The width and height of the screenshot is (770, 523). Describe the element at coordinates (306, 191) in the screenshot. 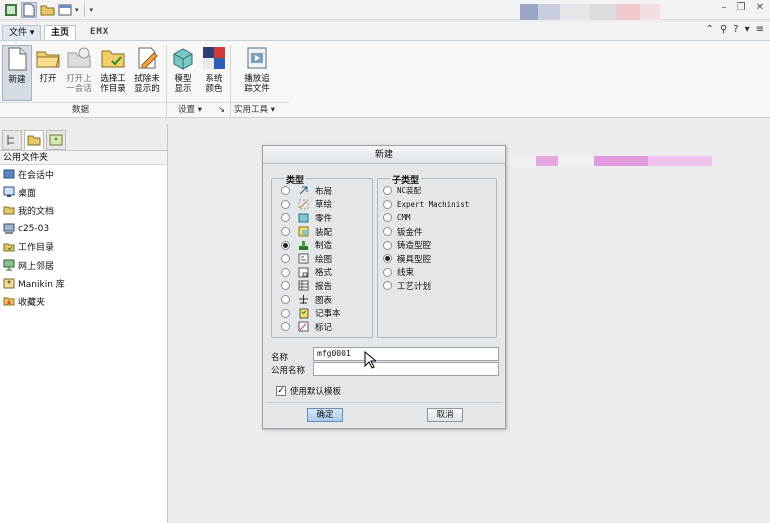

I see `type-option: 布局` at that location.